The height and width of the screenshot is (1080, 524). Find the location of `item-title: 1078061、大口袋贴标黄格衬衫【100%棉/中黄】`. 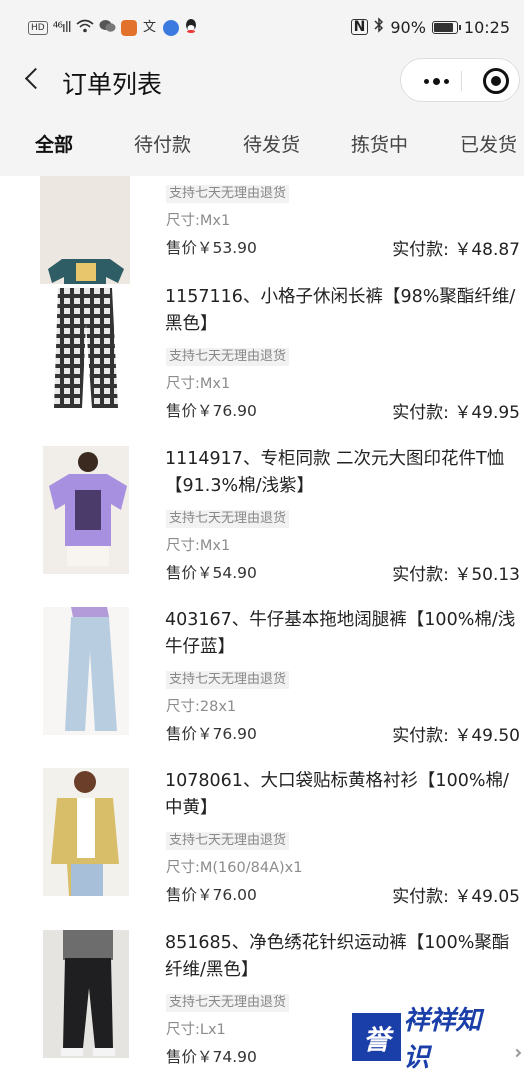

item-title: 1078061、大口袋贴标黄格衬衫【100%棉/中黄】 is located at coordinates (342, 795).